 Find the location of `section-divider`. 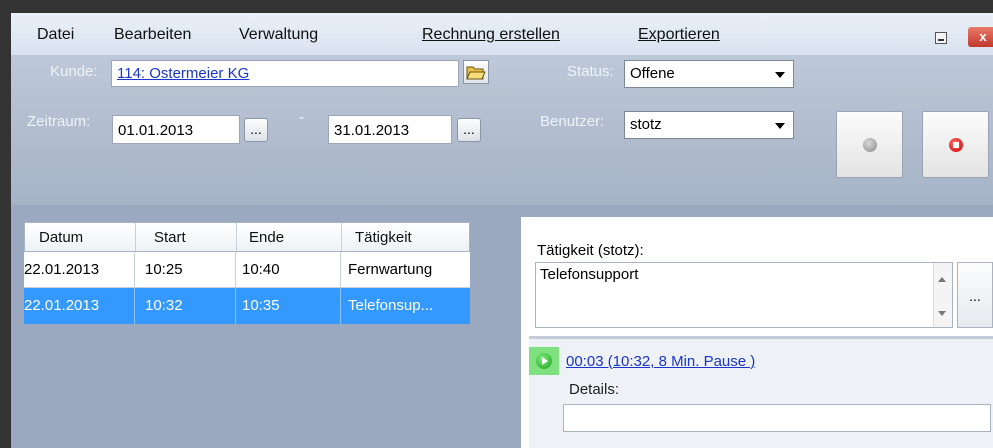

section-divider is located at coordinates (502, 211).